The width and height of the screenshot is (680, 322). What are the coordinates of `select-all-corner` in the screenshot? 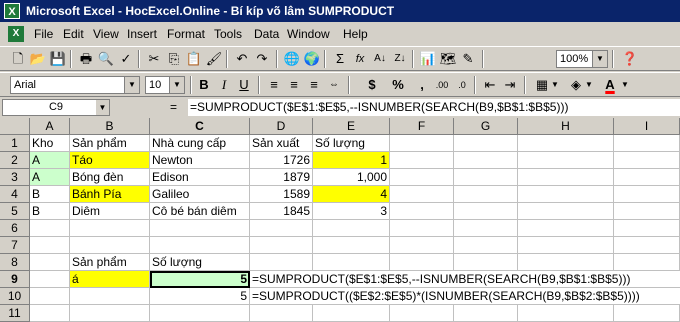 It's located at (15, 126).